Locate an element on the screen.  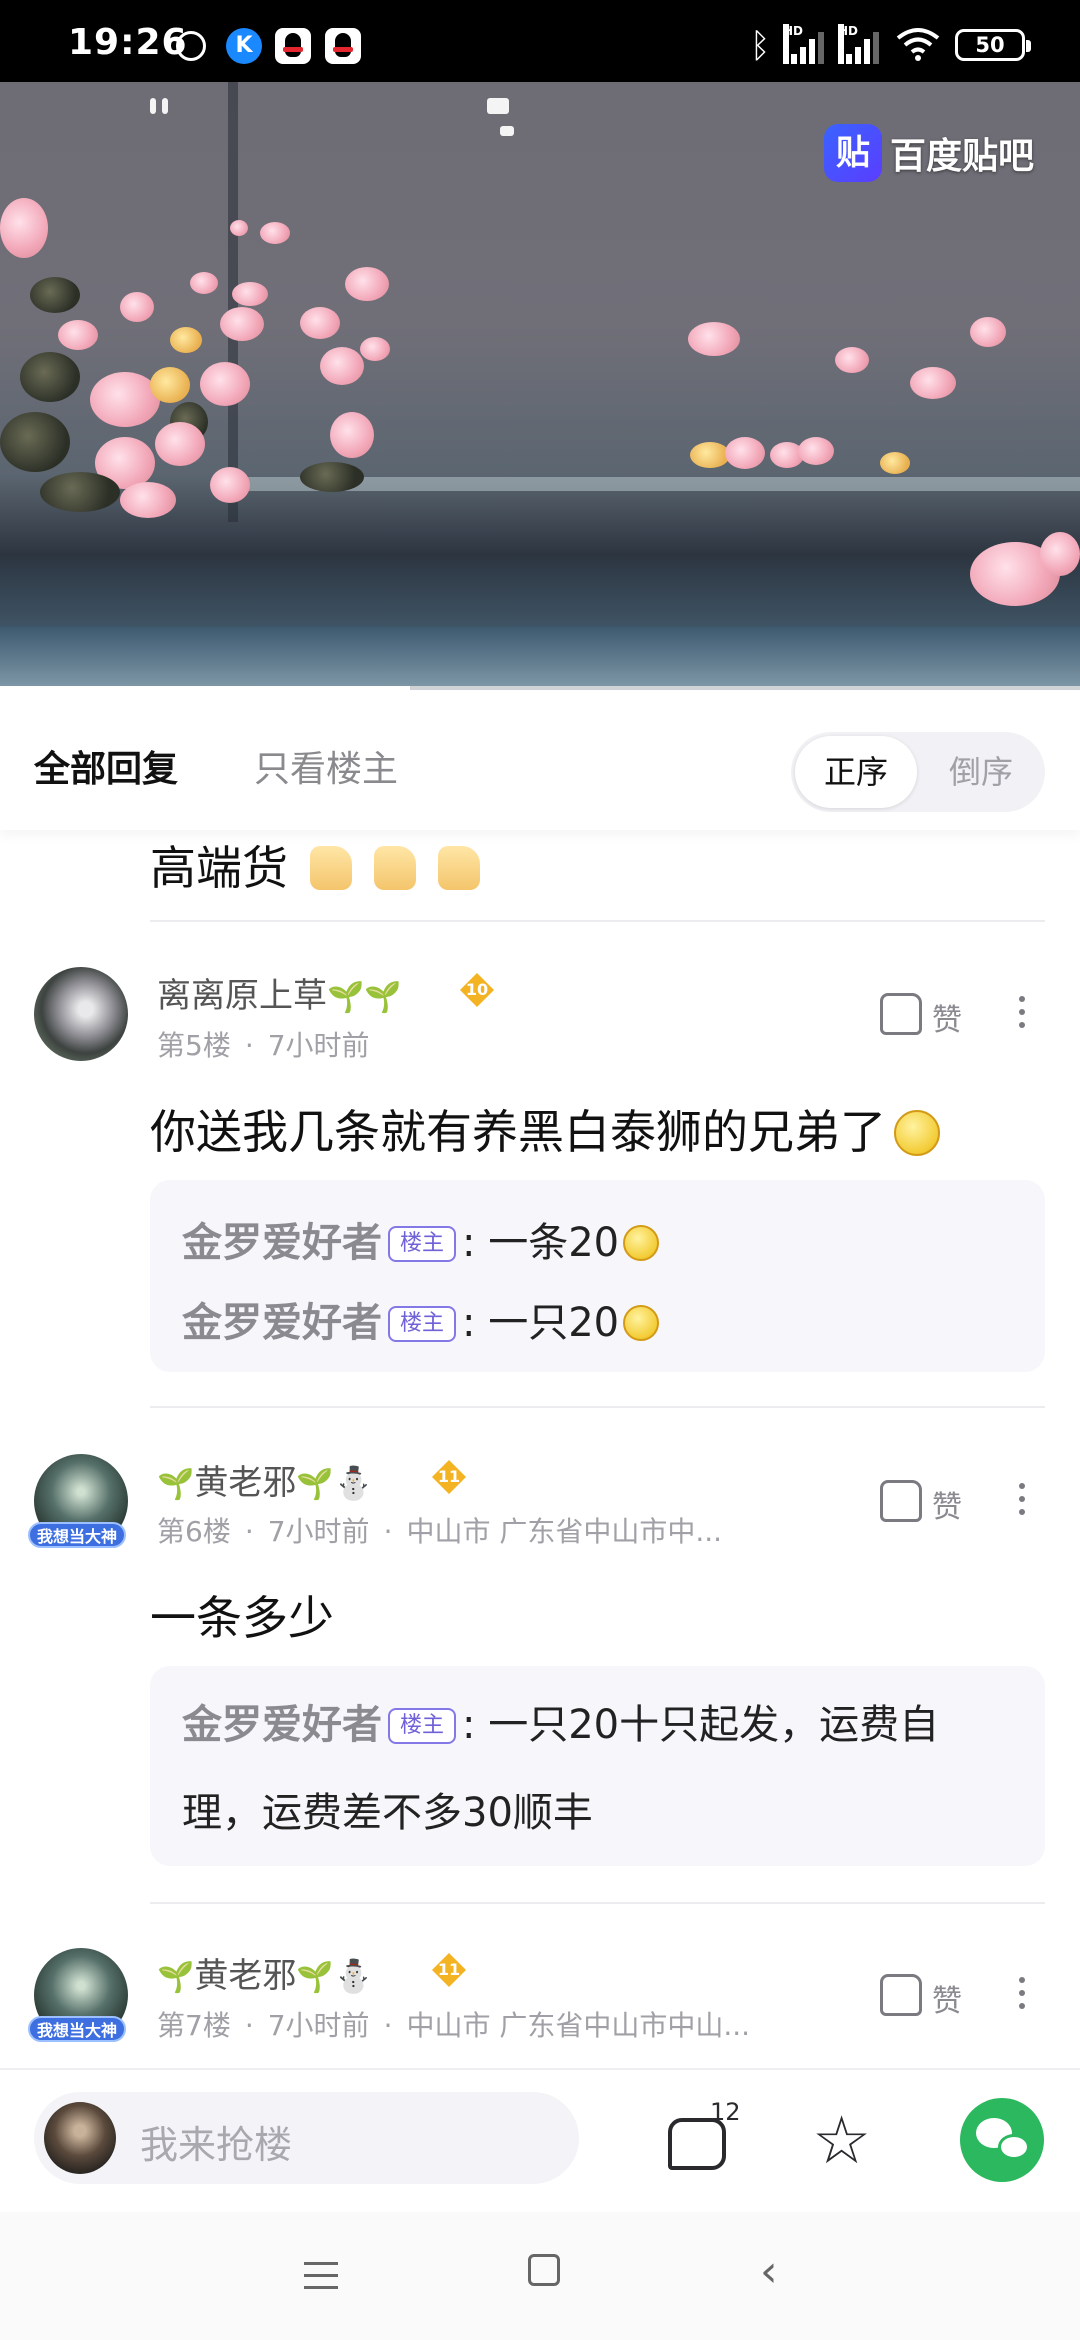
reply-content: 高端货 is located at coordinates (315, 865).